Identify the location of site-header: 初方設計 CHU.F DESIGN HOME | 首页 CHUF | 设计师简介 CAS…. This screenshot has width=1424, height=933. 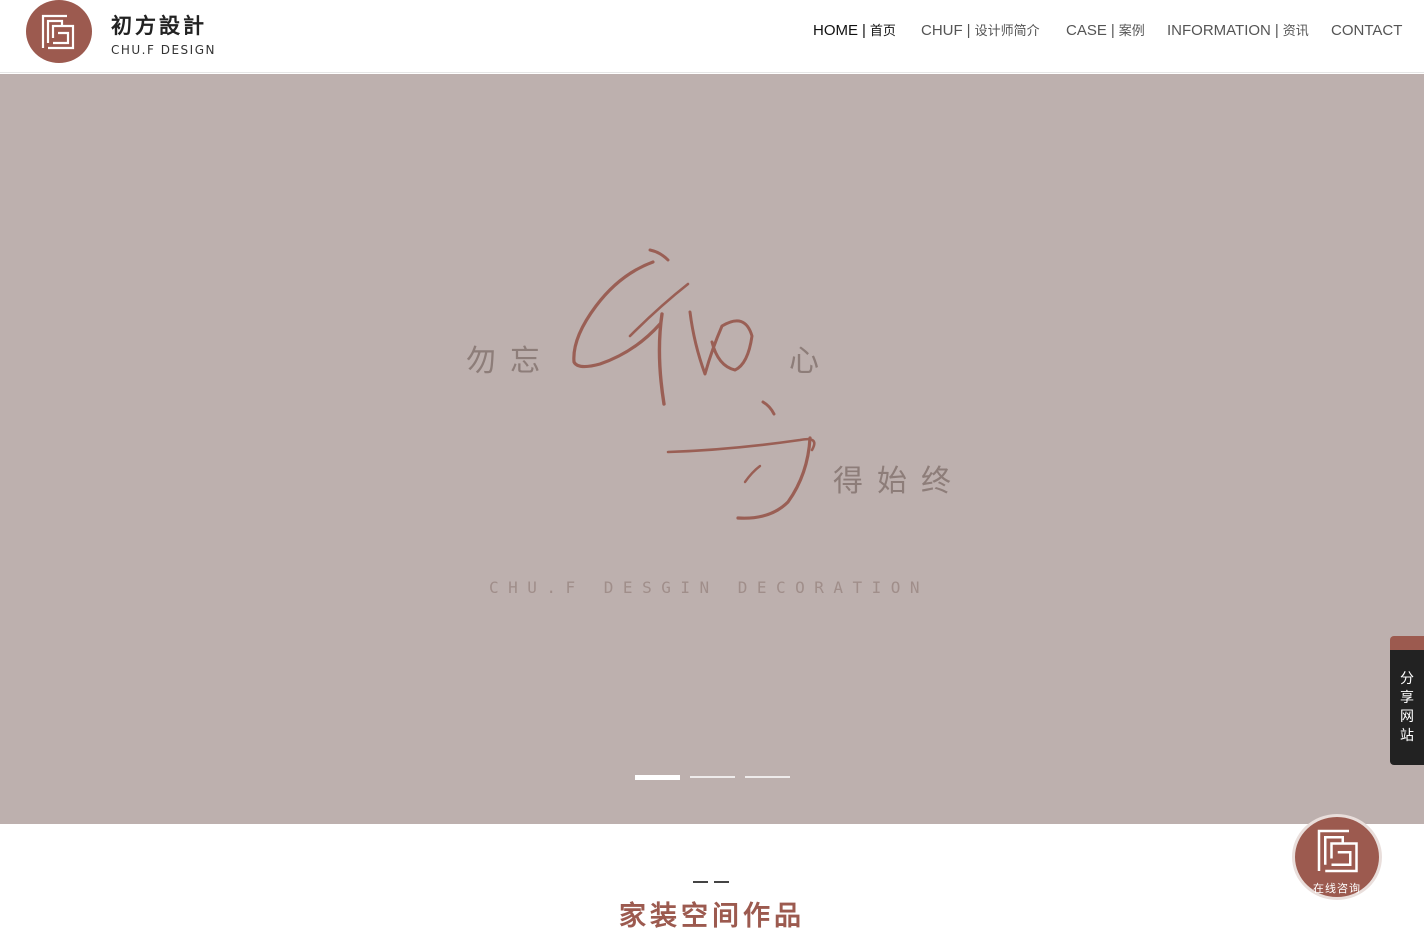
(712, 36).